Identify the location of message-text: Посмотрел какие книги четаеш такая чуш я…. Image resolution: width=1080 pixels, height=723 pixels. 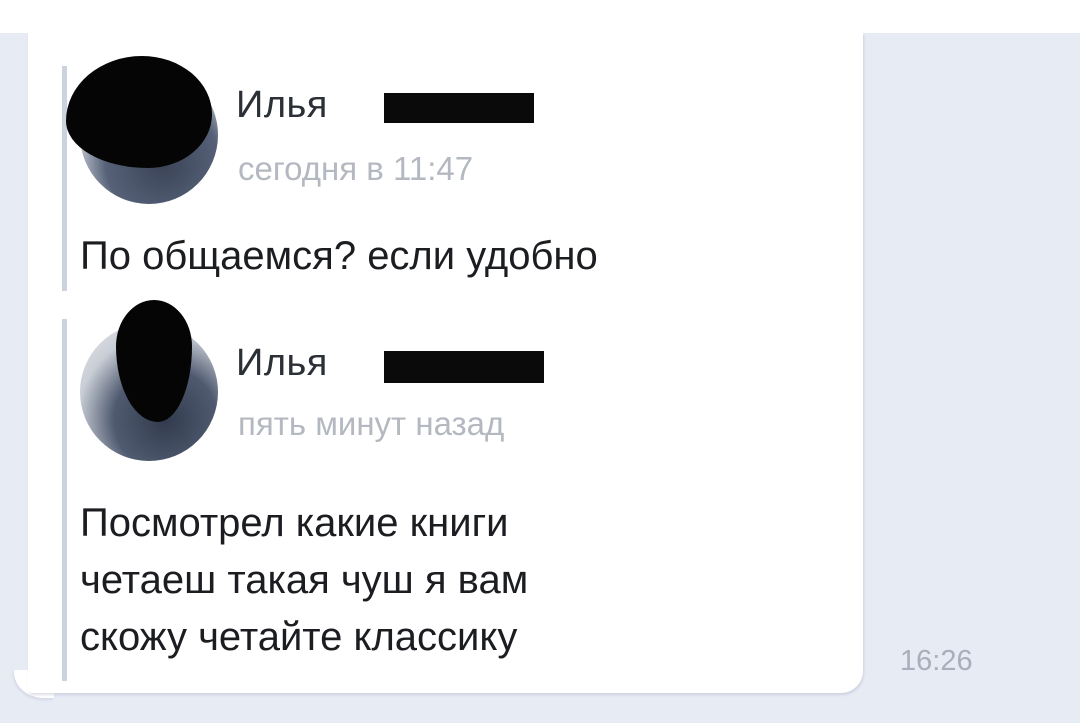
(304, 580).